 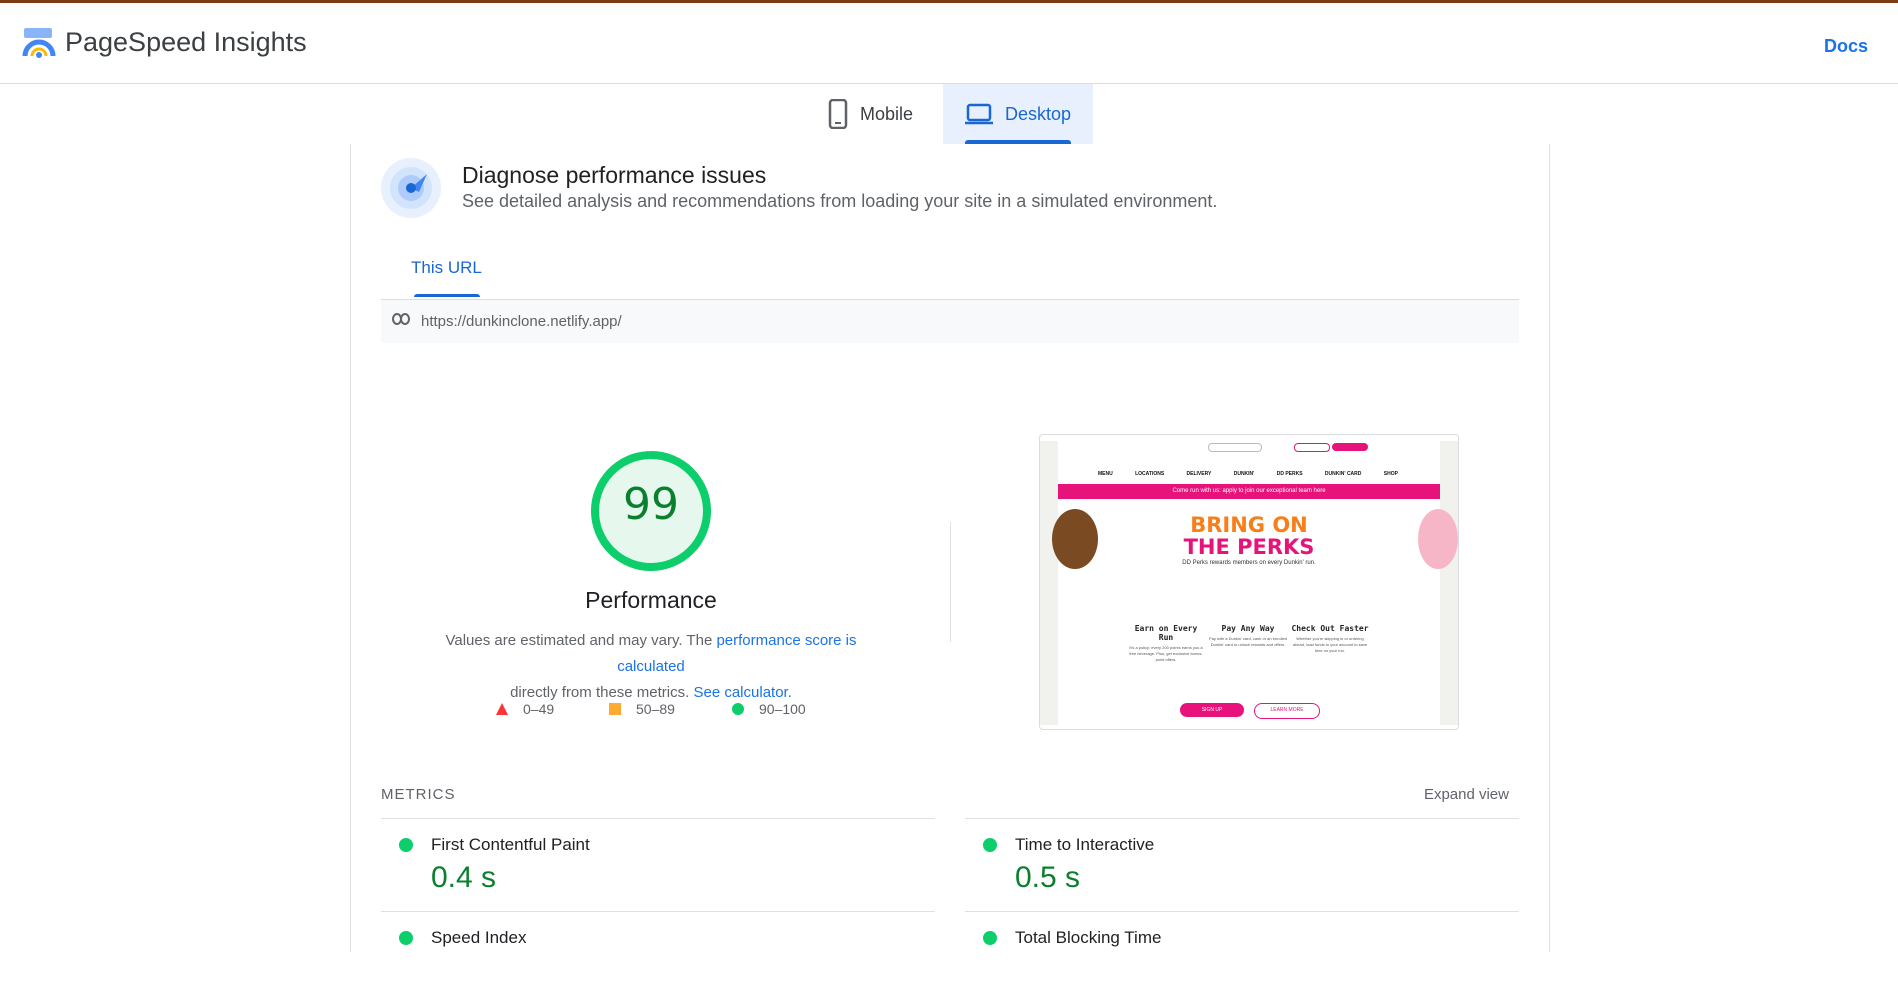 What do you see at coordinates (418, 794) in the screenshot?
I see `metrics-heading: METRICS` at bounding box center [418, 794].